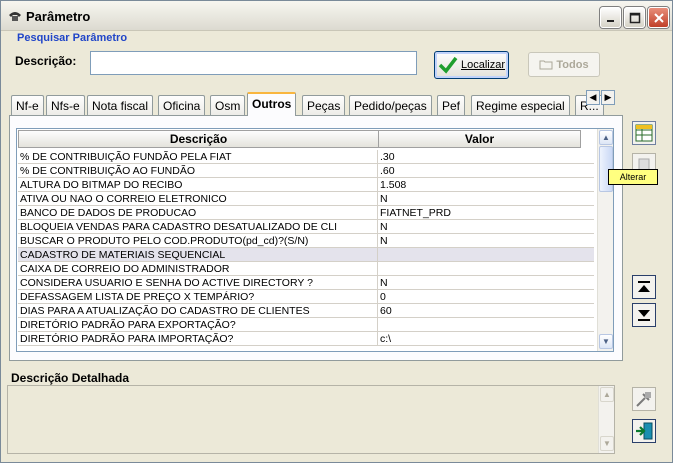  What do you see at coordinates (306, 157) in the screenshot?
I see `table-row: % DE CONTRIBUIÇÃO FUNDÃO PELA FIAT .30` at bounding box center [306, 157].